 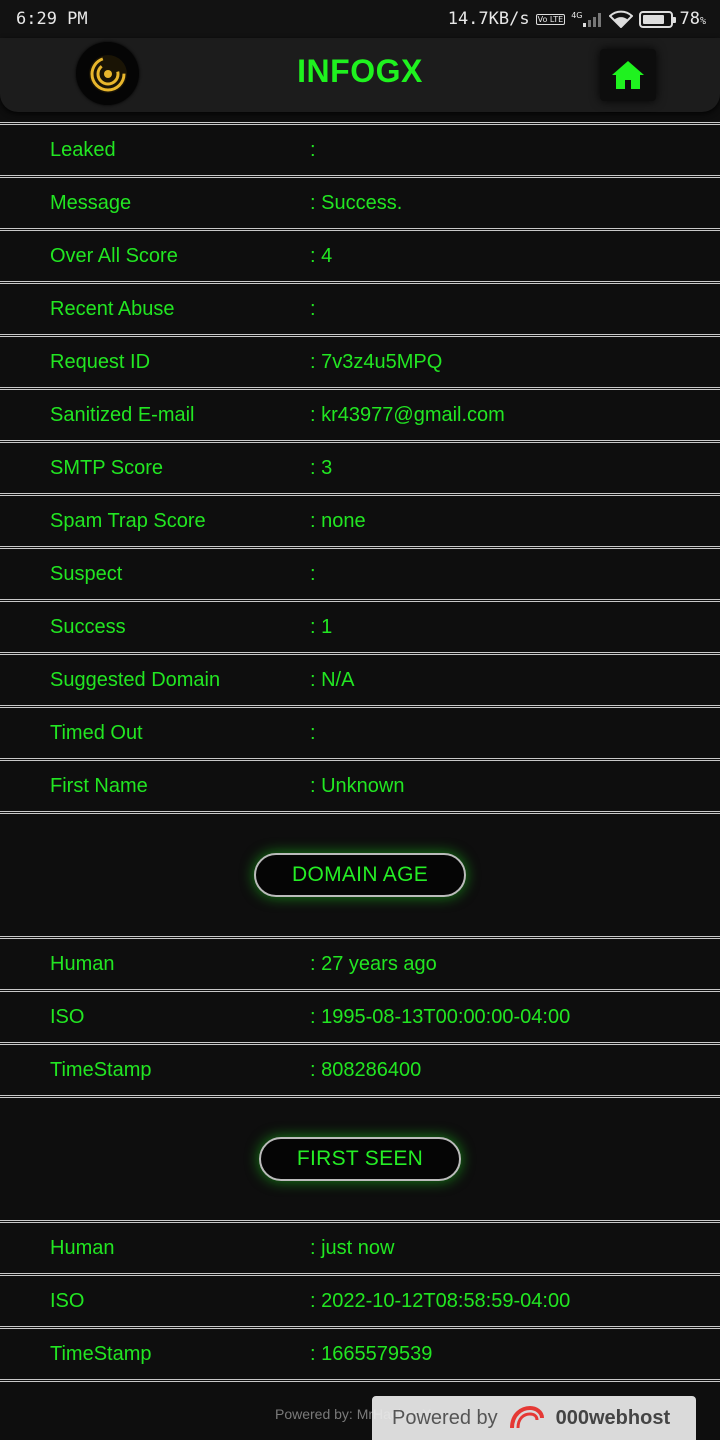 What do you see at coordinates (321, 626) in the screenshot?
I see `info-value: : 1` at bounding box center [321, 626].